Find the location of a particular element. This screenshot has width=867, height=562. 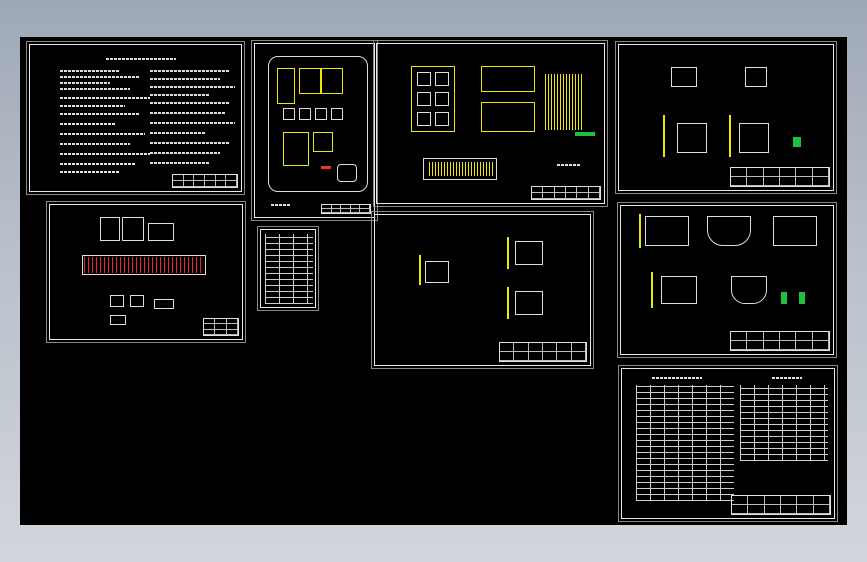

marker-red is located at coordinates (326, 167).